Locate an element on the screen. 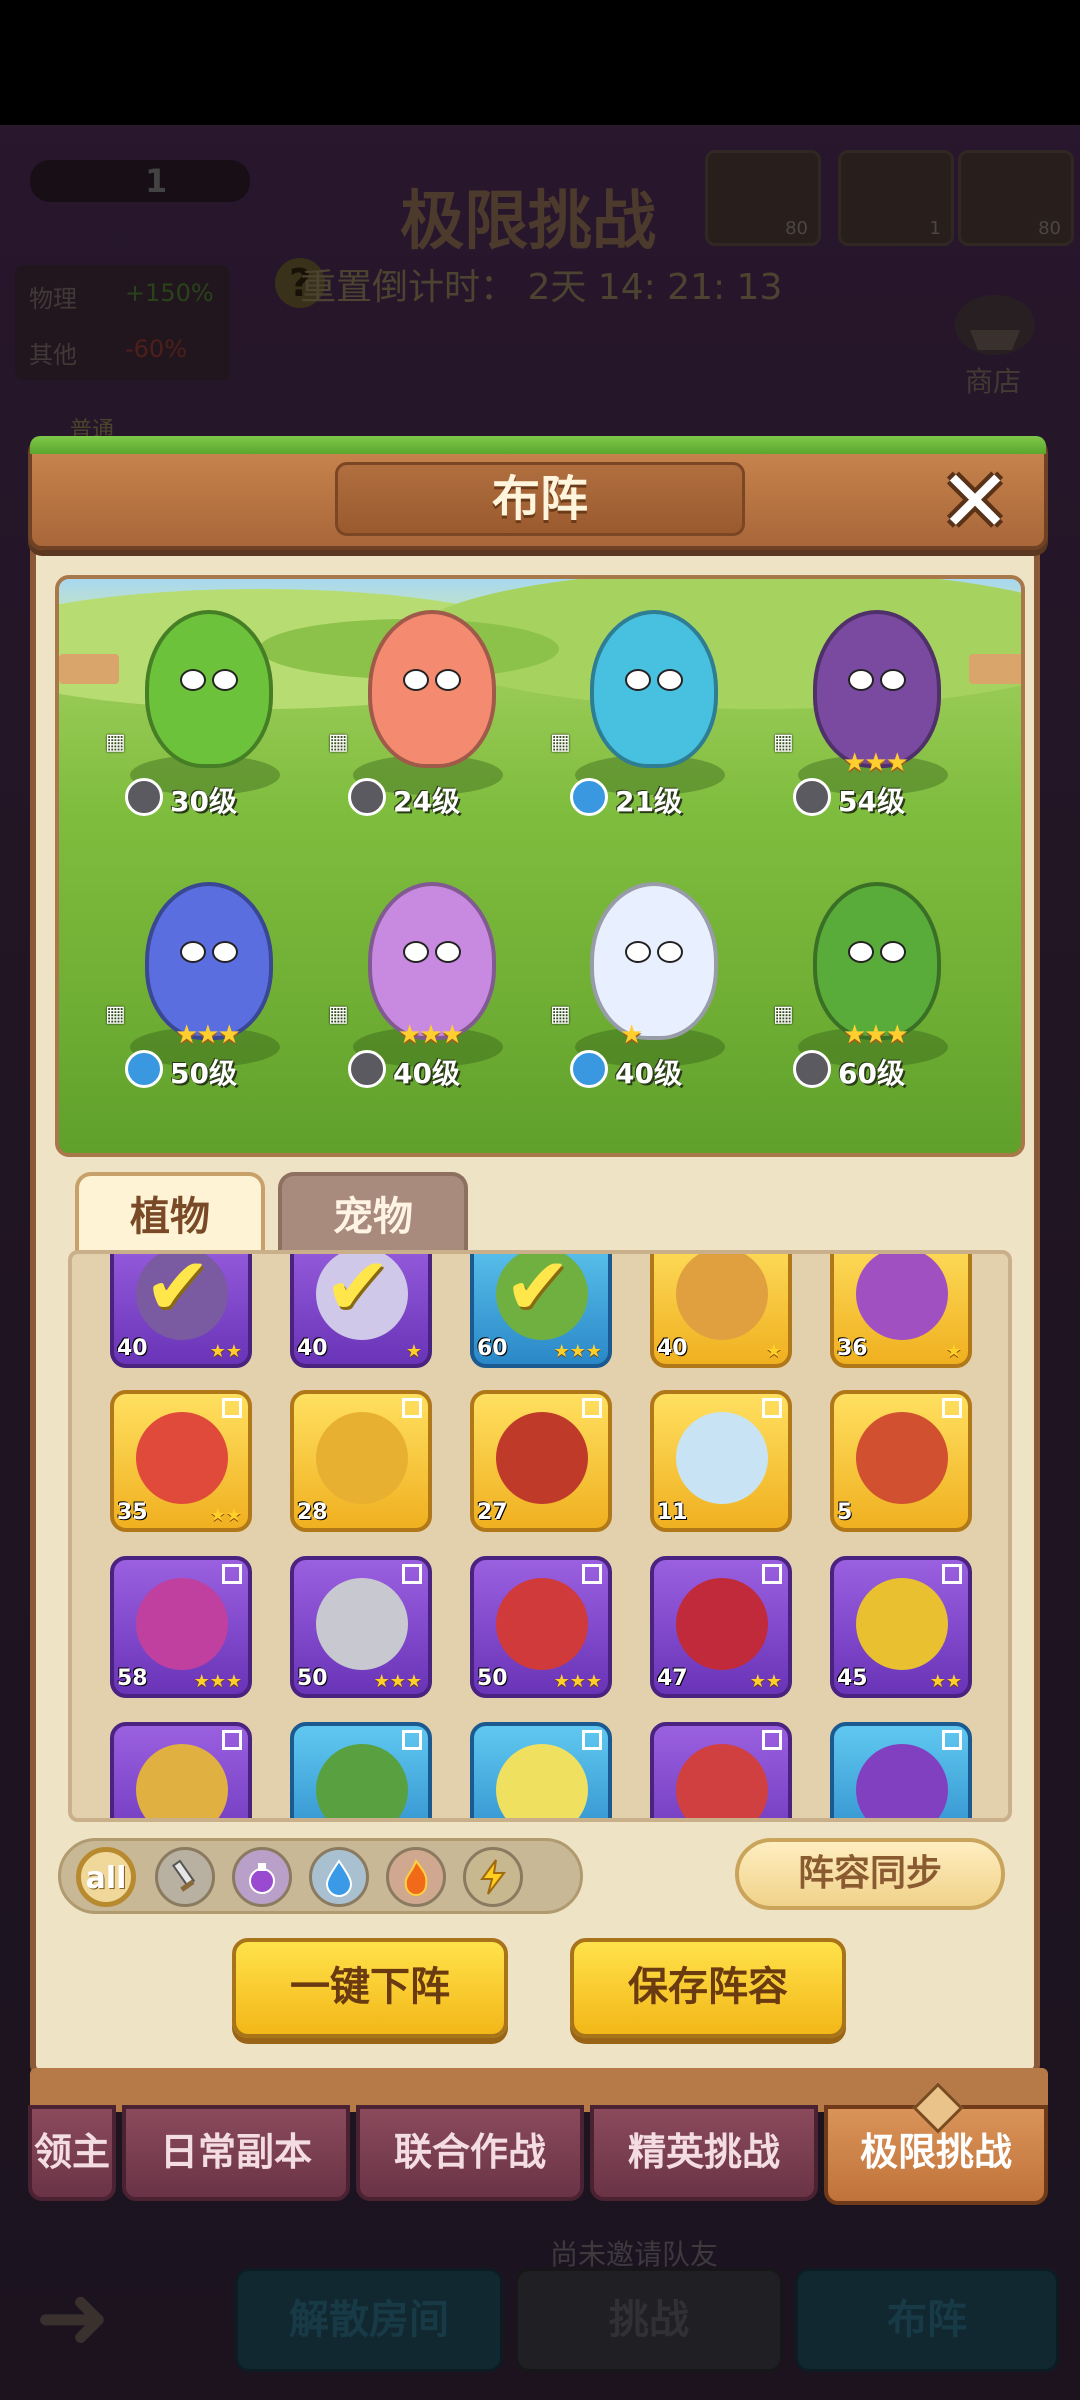 This screenshot has width=1080, height=2400. lineup-slot: ▦ ★★★ 54级 is located at coordinates (873, 705).